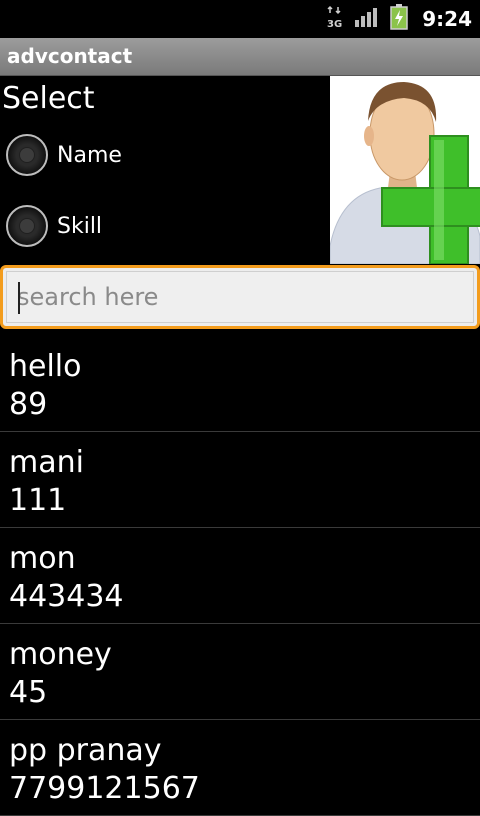  Describe the element at coordinates (38, 500) in the screenshot. I see `contact-number: 111` at that location.